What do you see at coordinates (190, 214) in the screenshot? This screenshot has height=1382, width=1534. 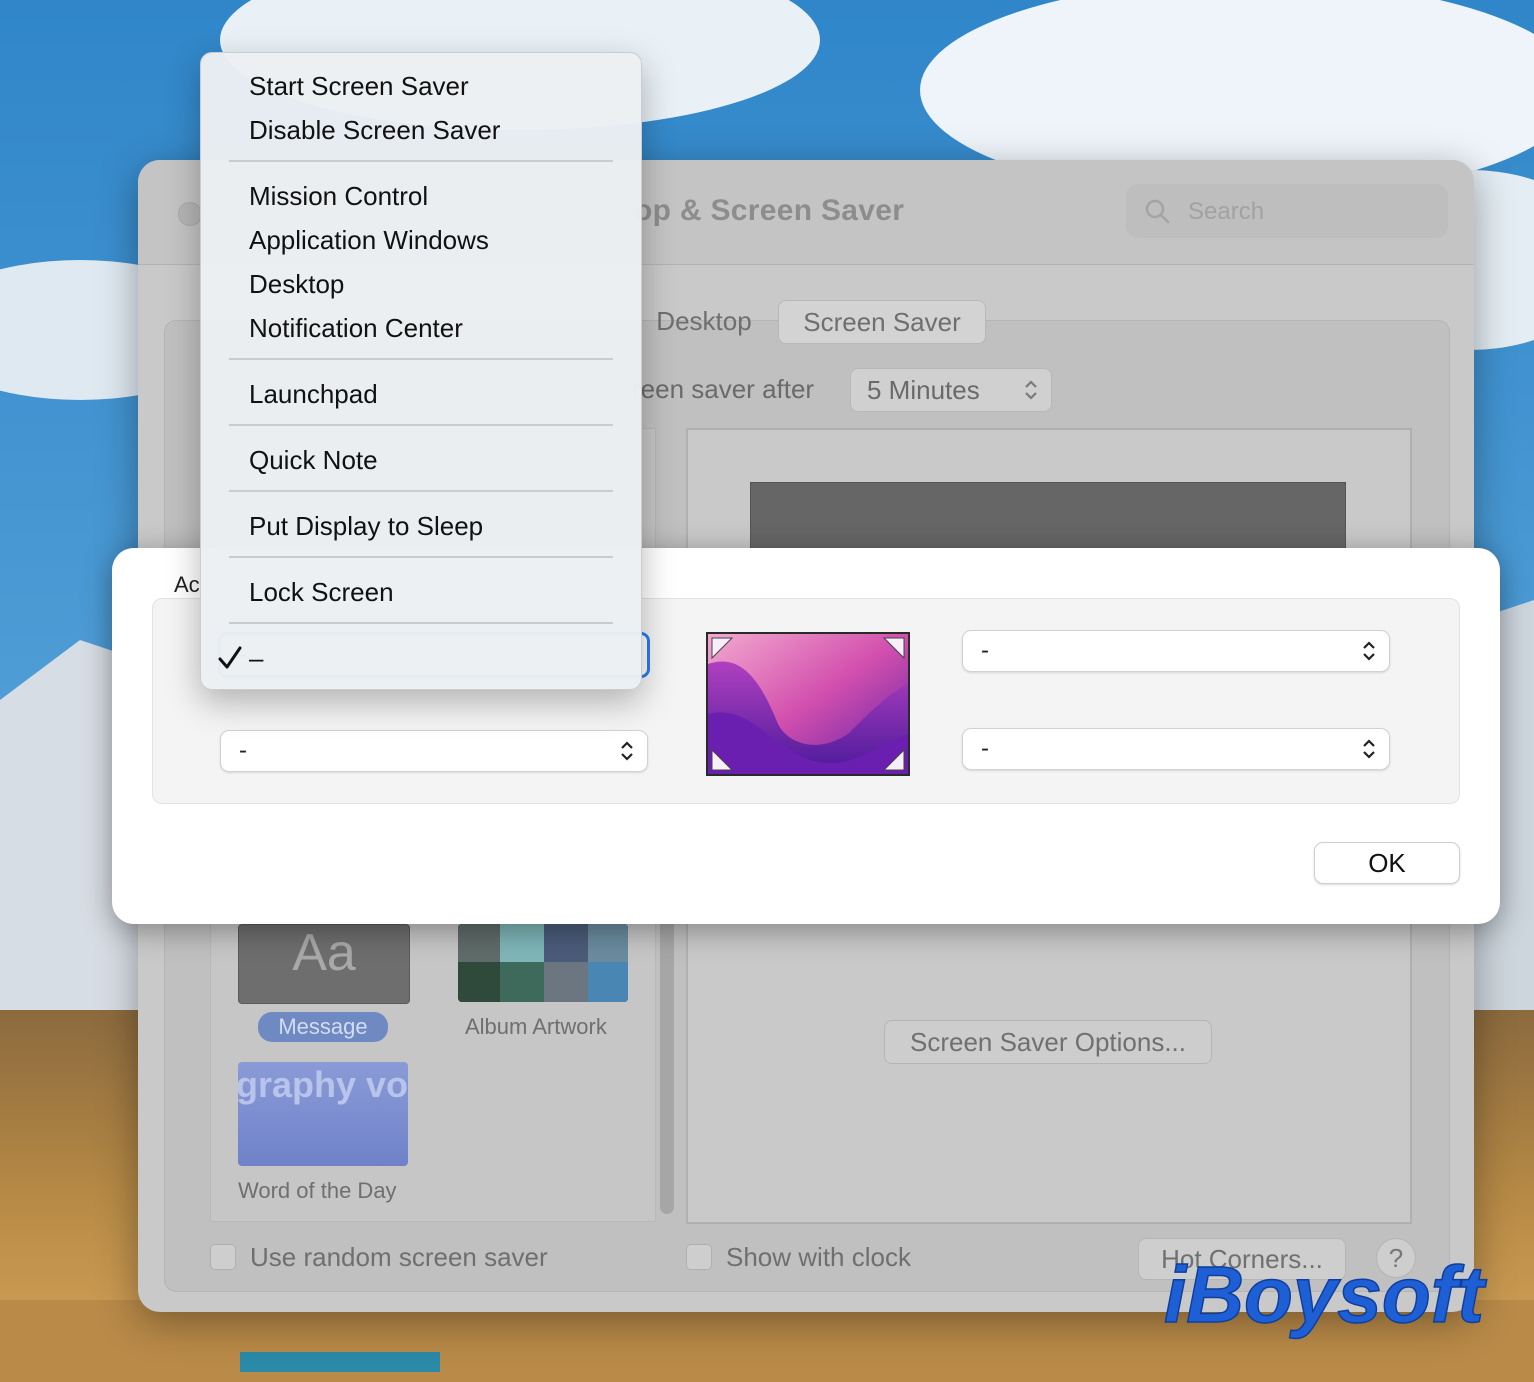 I see `close-window-button` at bounding box center [190, 214].